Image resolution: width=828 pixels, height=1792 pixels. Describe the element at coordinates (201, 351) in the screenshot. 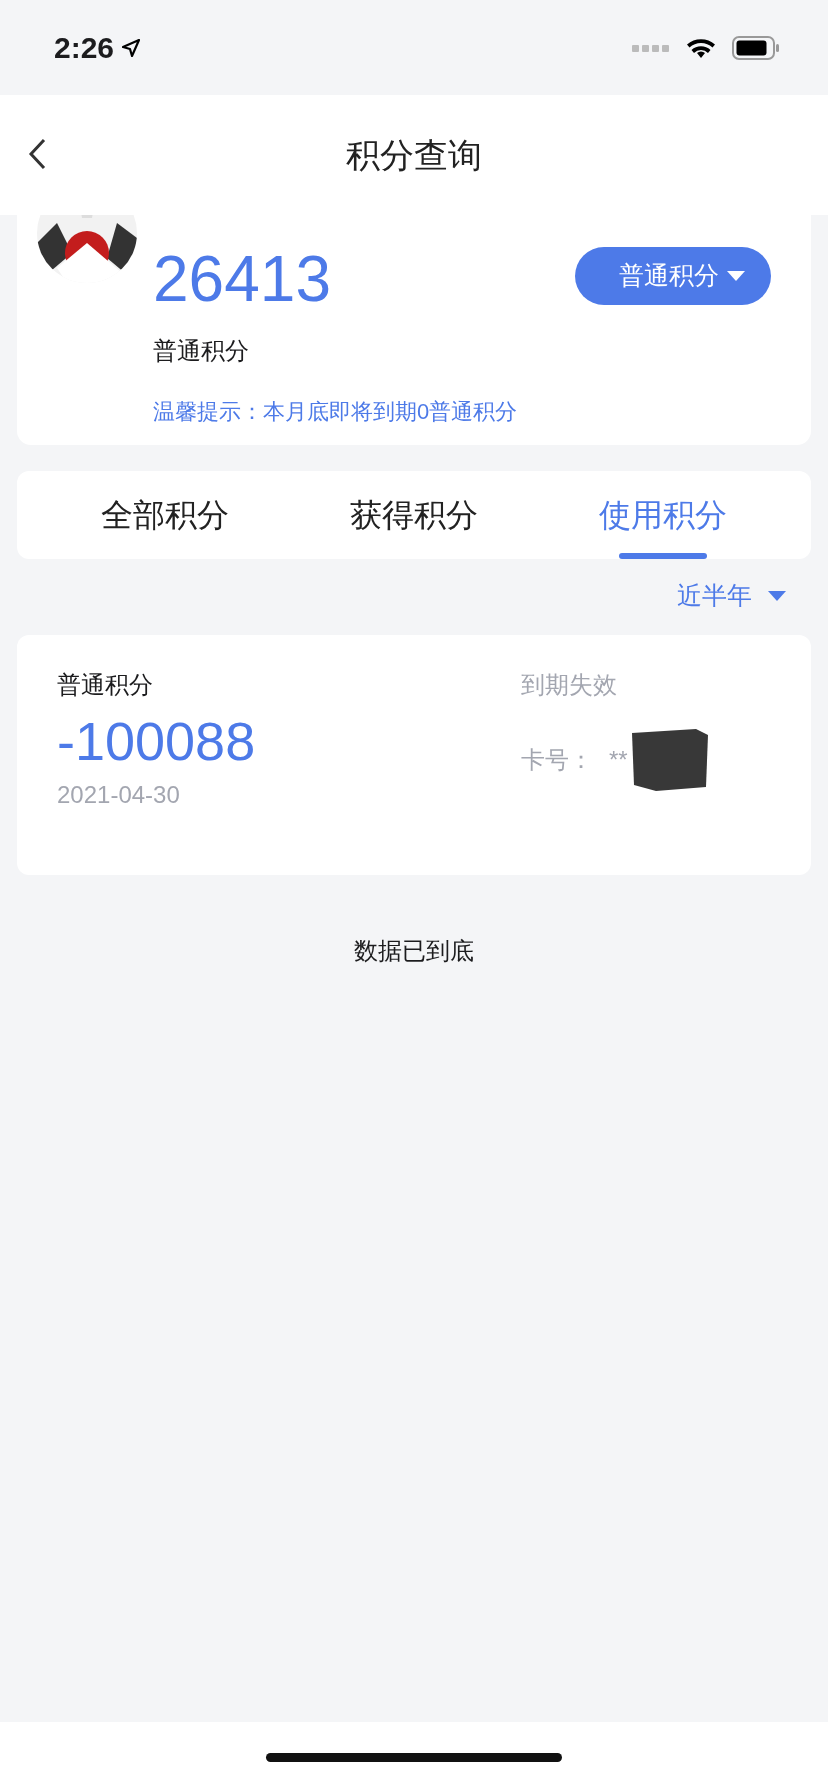

I see `points-label: 普通积分` at that location.